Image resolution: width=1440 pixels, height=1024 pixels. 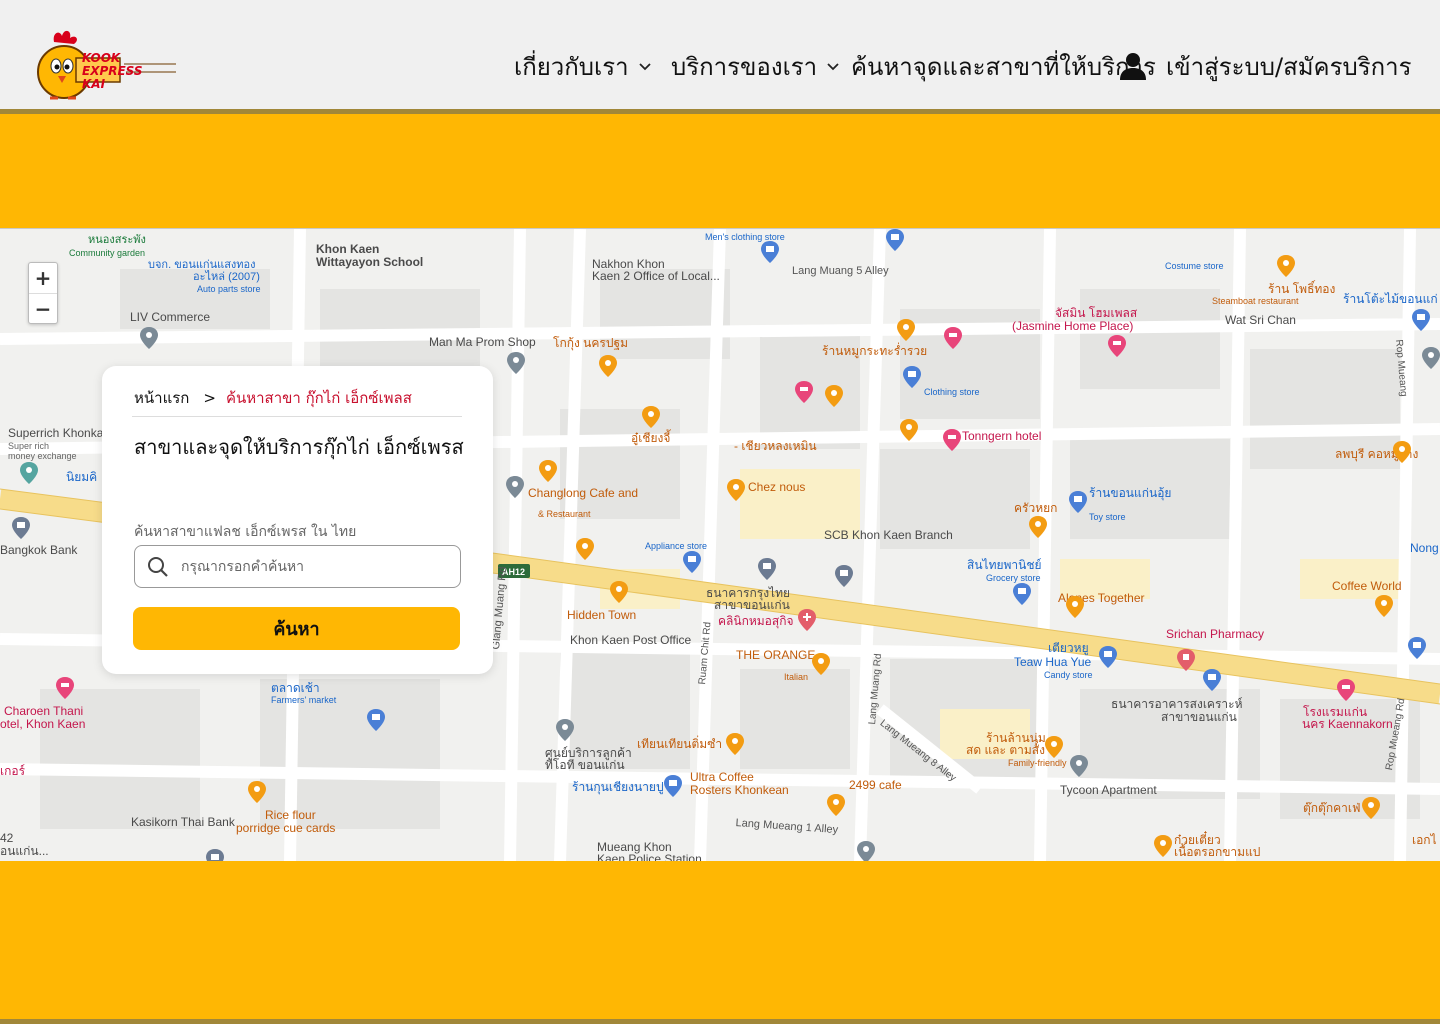 I want to click on logo-line1: KOOK EXPRESS, so click(x=112, y=64).